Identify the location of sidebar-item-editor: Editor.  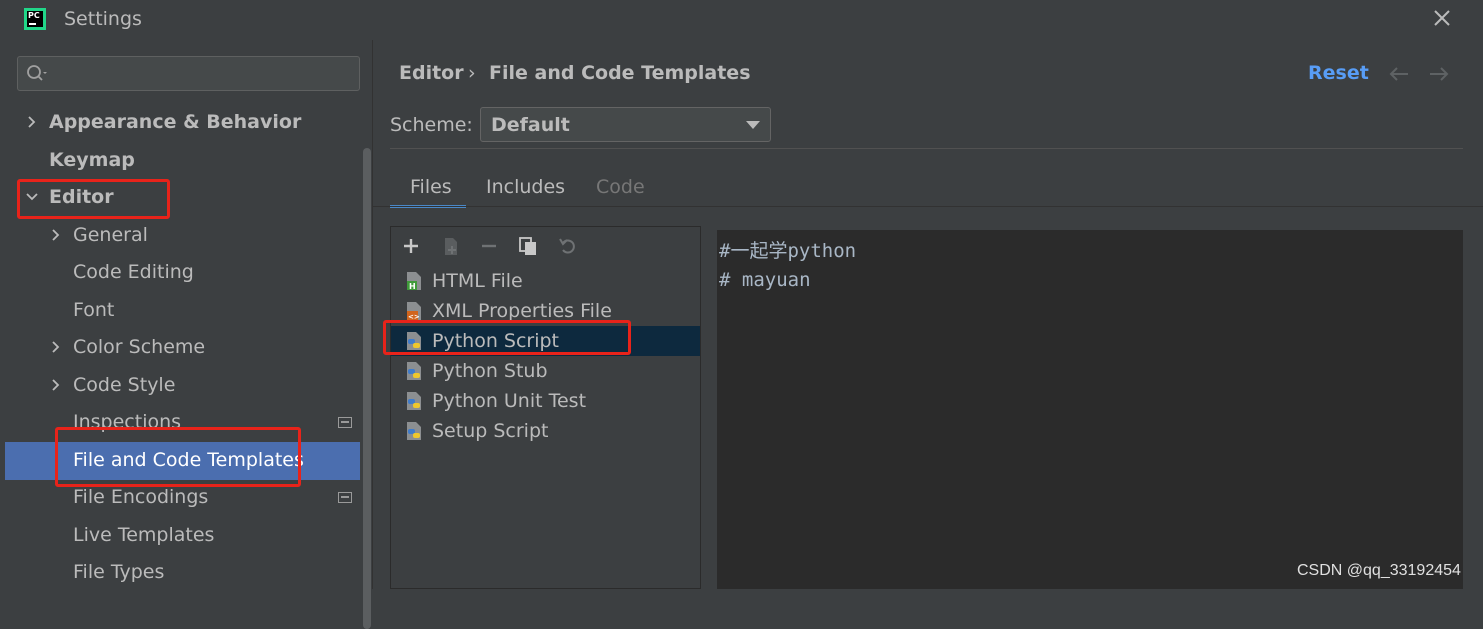
(185, 197).